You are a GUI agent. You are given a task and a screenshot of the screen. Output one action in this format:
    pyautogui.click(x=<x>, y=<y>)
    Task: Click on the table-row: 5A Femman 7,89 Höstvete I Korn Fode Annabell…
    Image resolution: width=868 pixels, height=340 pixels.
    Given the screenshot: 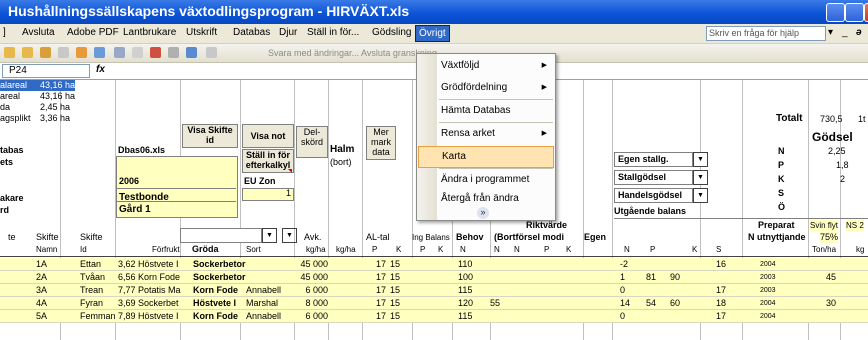 What is the action you would take?
    pyautogui.click(x=434, y=316)
    